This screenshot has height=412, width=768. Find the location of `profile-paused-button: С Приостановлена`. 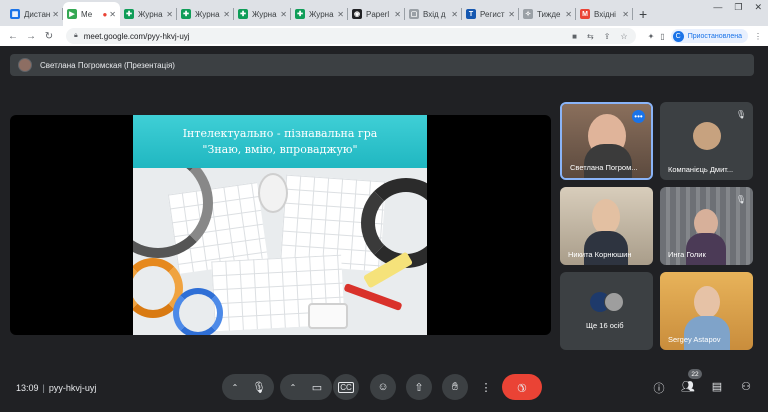

profile-paused-button: С Приостановлена is located at coordinates (709, 36).